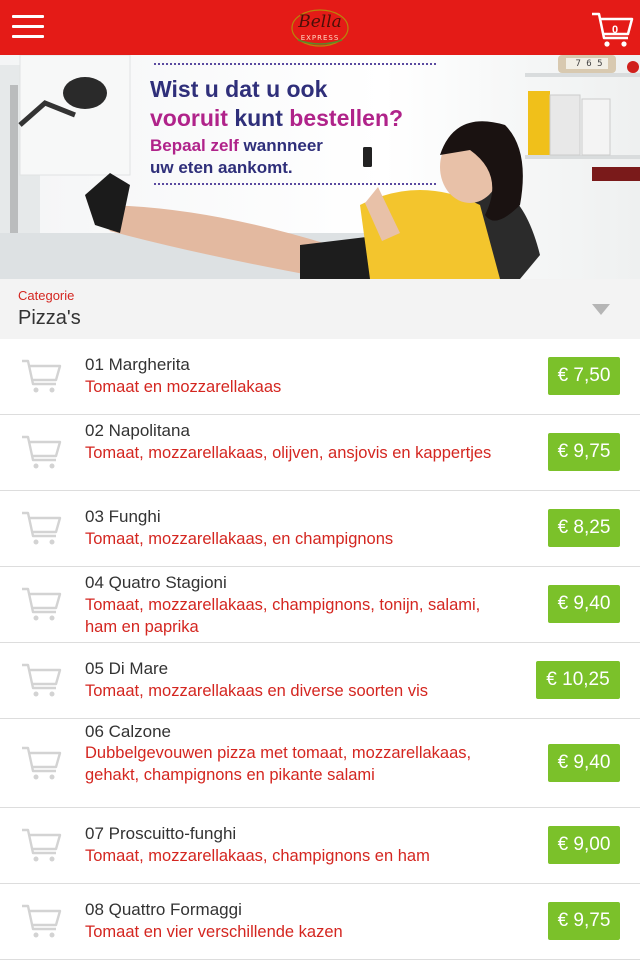 The width and height of the screenshot is (640, 960). I want to click on product-description: Tomaat, mozzarellakaas, en champignons, so click(239, 539).